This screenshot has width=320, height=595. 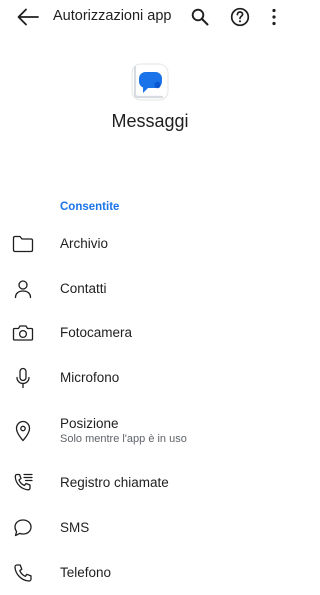 I want to click on app-icon, so click(x=150, y=82).